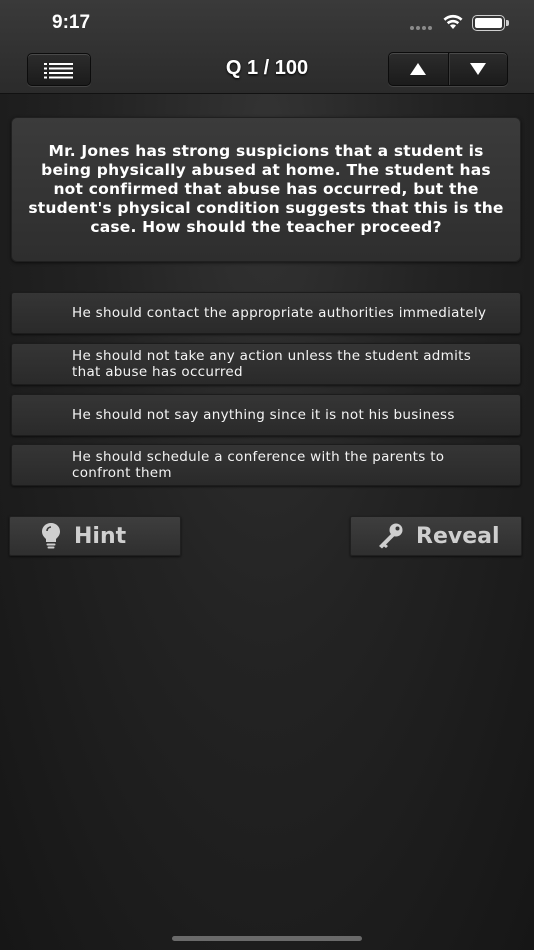  I want to click on lightbulb-icon, so click(51, 536).